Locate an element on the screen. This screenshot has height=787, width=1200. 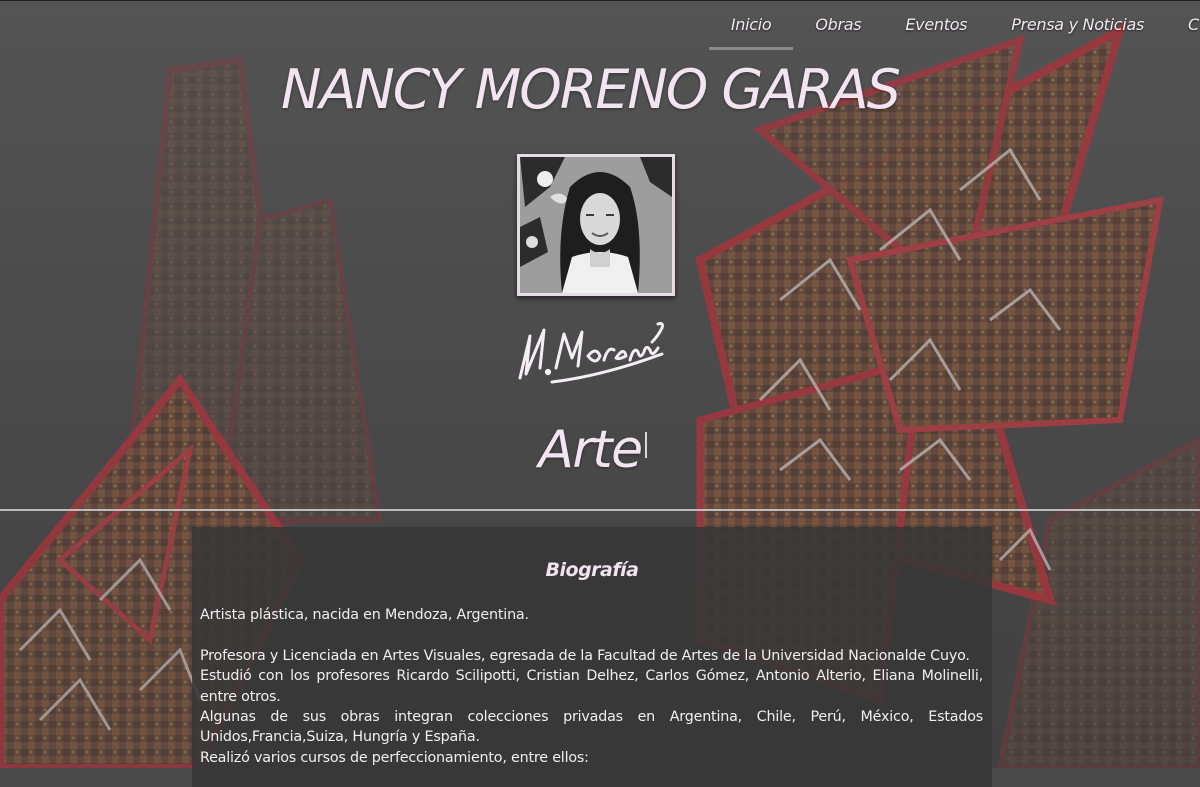
nav-item-prensa-y-noticias: Prensa y Noticias is located at coordinates (1077, 25).